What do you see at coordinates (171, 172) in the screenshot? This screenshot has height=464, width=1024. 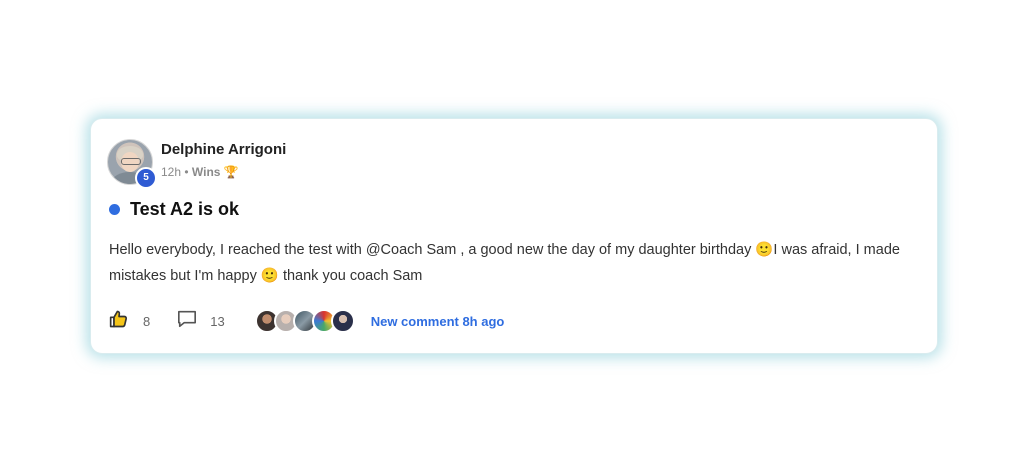 I see `post-time: 12h` at bounding box center [171, 172].